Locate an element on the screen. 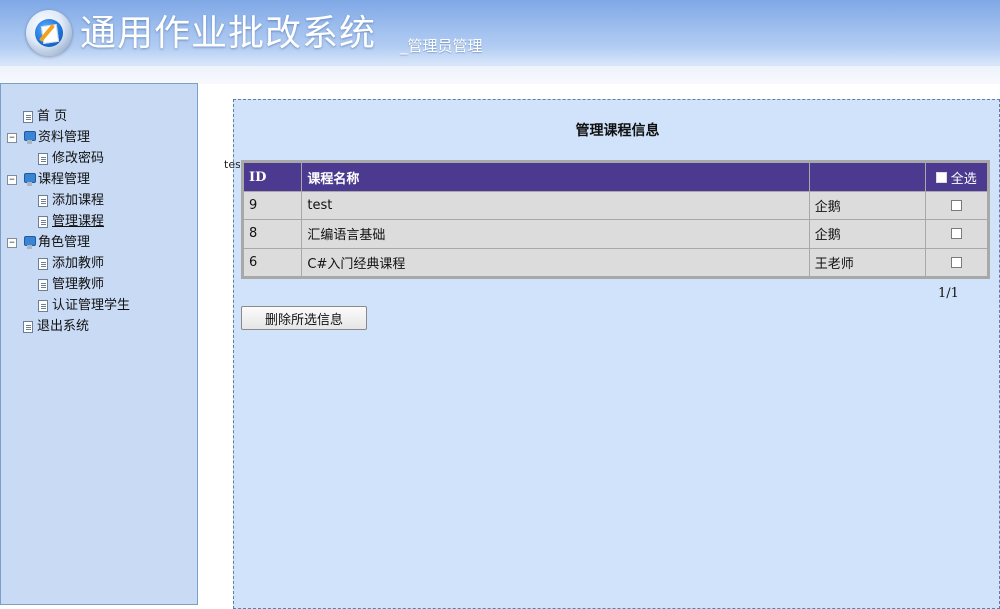  column-header-id: ID is located at coordinates (273, 177).